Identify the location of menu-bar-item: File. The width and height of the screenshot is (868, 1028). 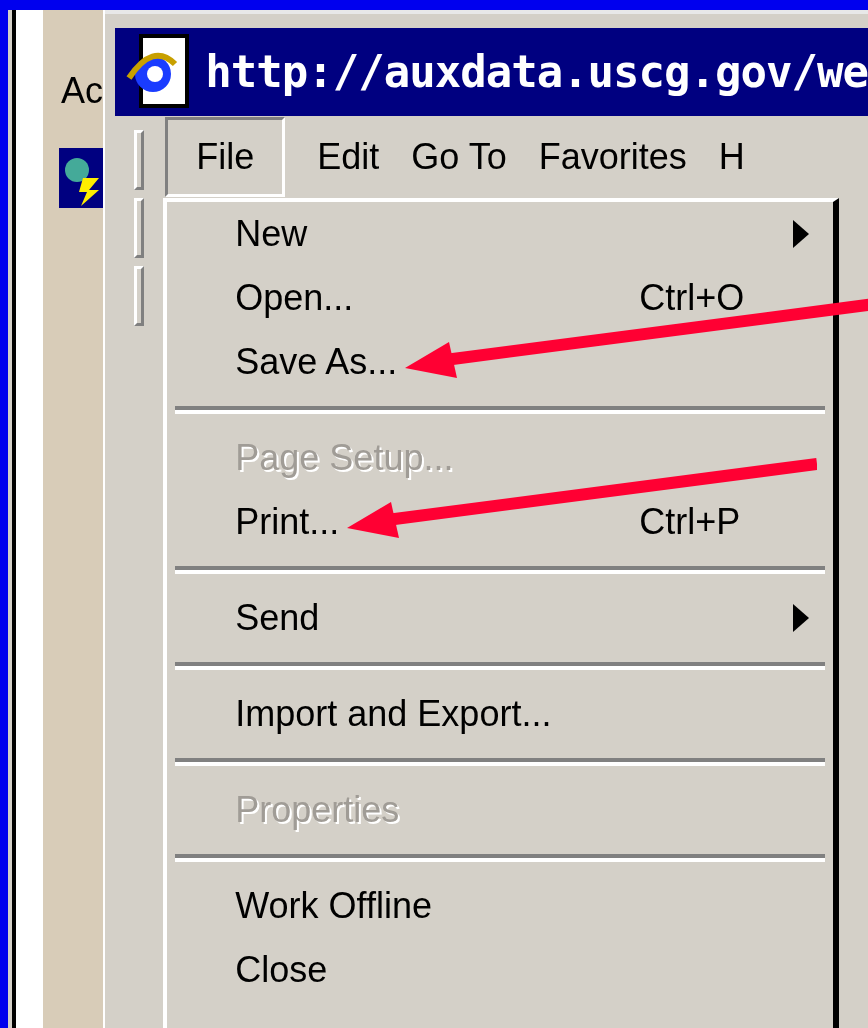
(225, 157).